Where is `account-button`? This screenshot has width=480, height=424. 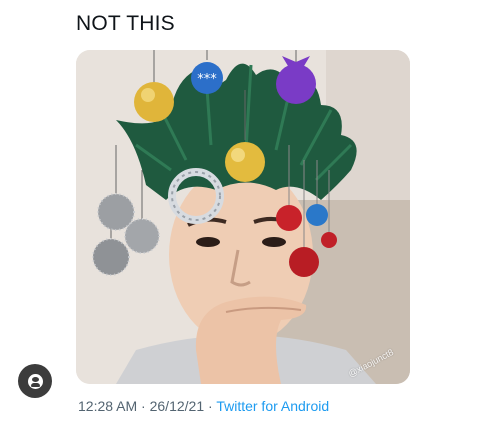
account-button is located at coordinates (35, 381).